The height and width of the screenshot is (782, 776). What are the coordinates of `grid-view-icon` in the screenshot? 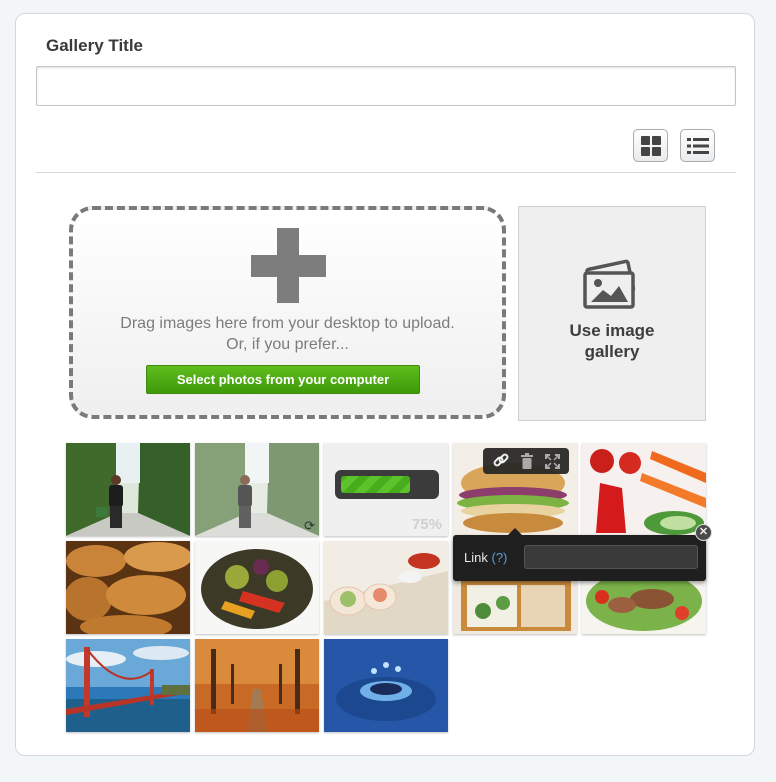 It's located at (650, 145).